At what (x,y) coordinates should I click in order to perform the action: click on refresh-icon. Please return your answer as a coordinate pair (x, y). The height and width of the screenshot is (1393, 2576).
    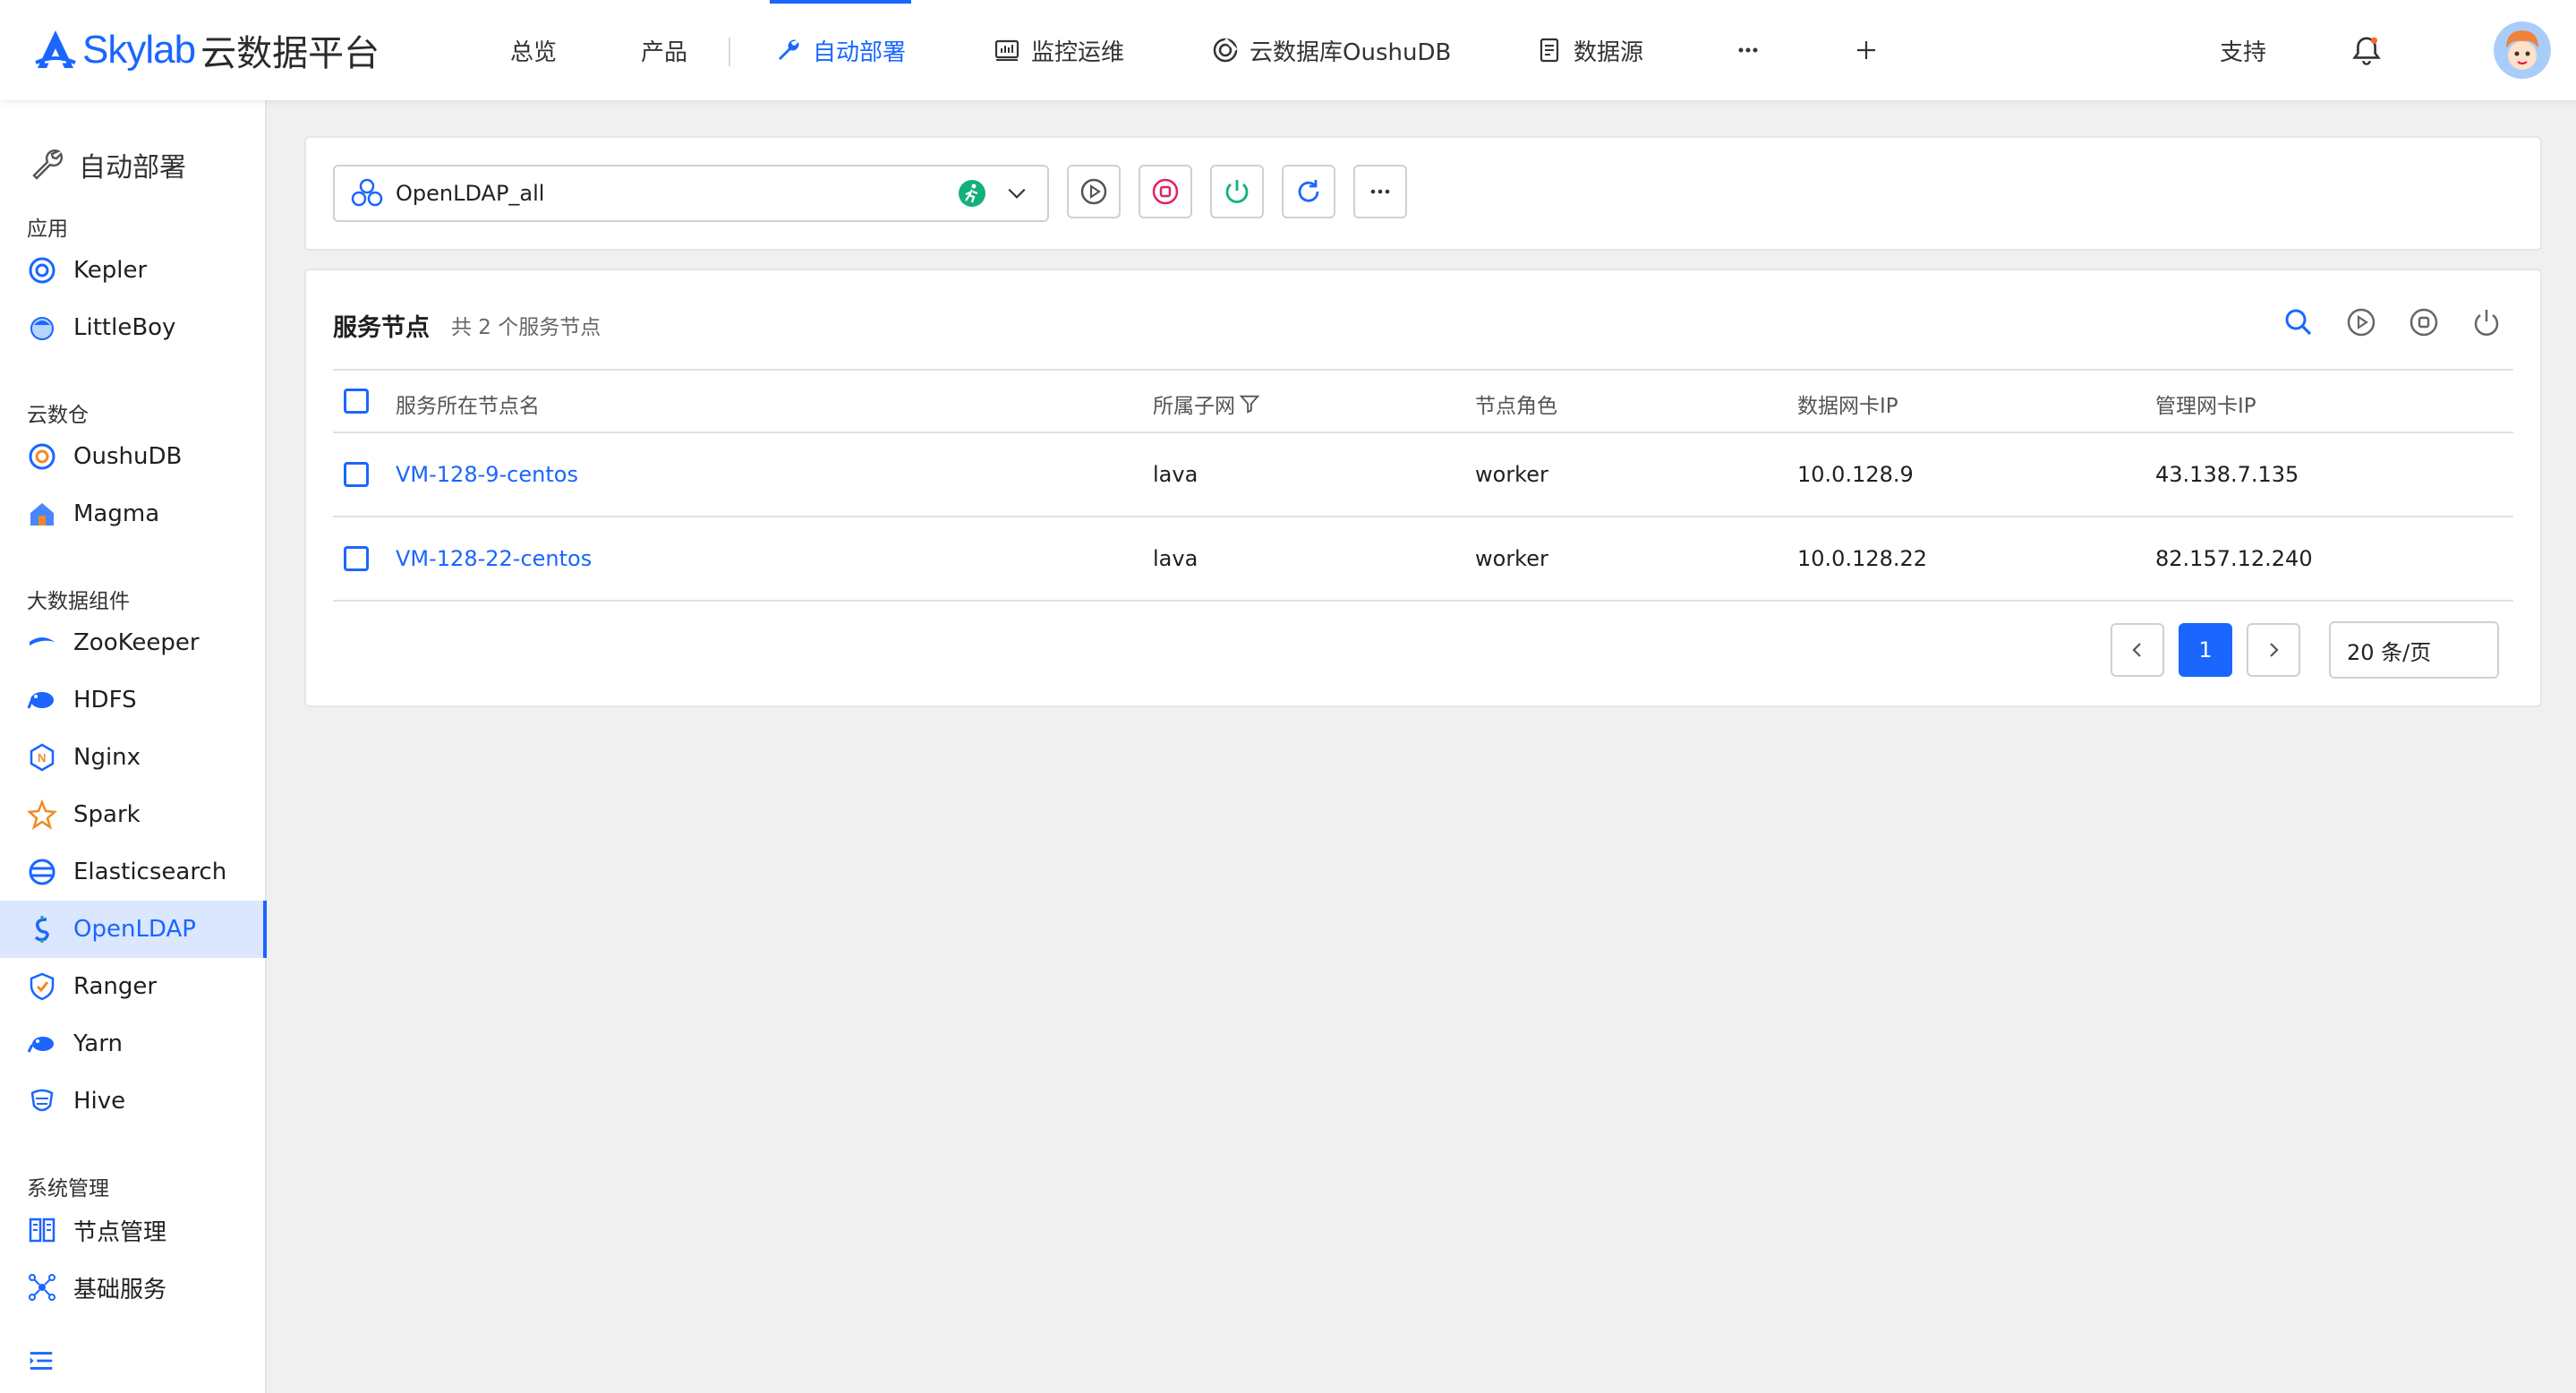
    Looking at the image, I should click on (1308, 191).